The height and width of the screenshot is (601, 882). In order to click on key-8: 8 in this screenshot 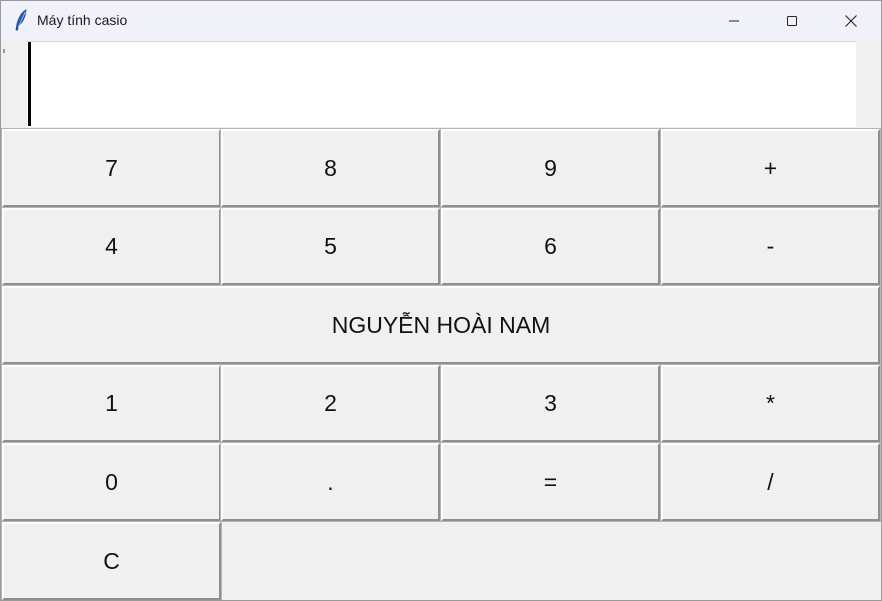, I will do `click(330, 168)`.